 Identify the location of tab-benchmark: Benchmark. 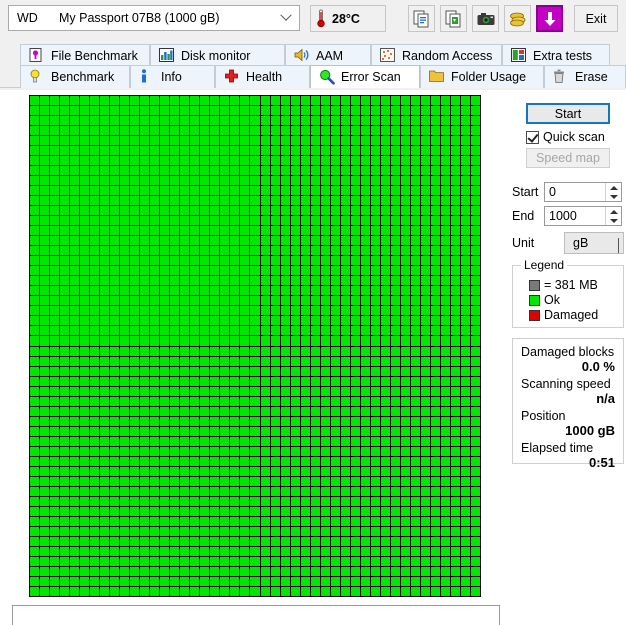
(75, 76).